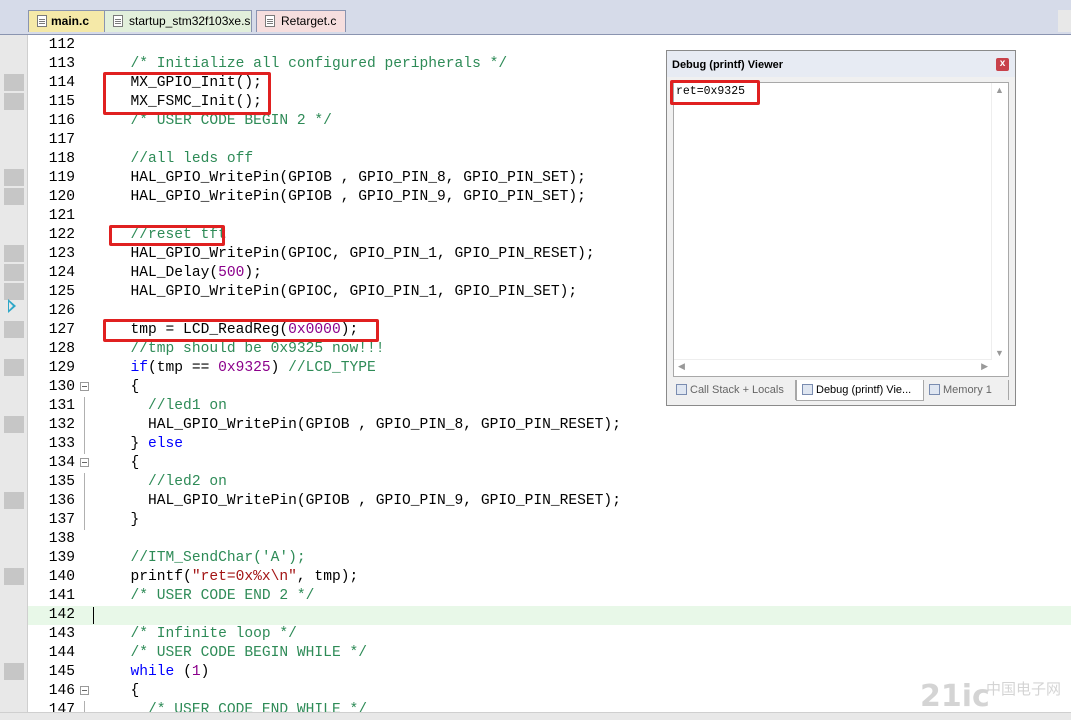 The image size is (1071, 720). I want to click on line-number: 135, so click(61, 482).